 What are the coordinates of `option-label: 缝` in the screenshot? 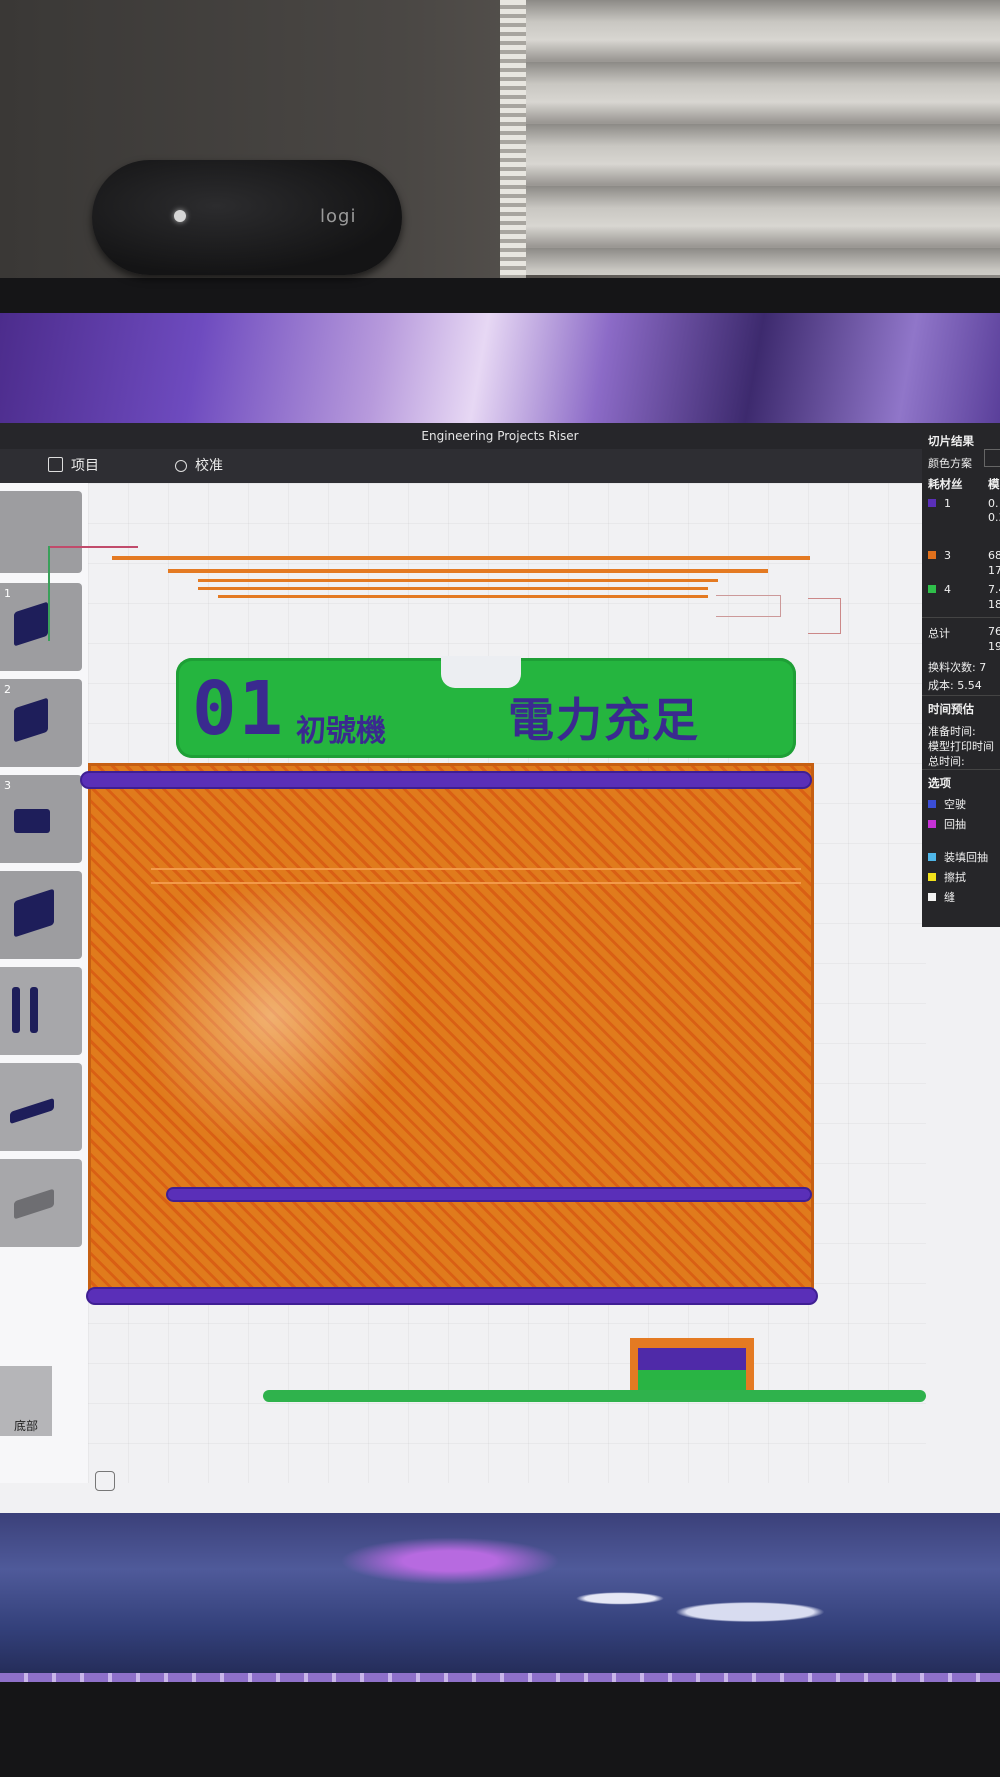 It's located at (949, 897).